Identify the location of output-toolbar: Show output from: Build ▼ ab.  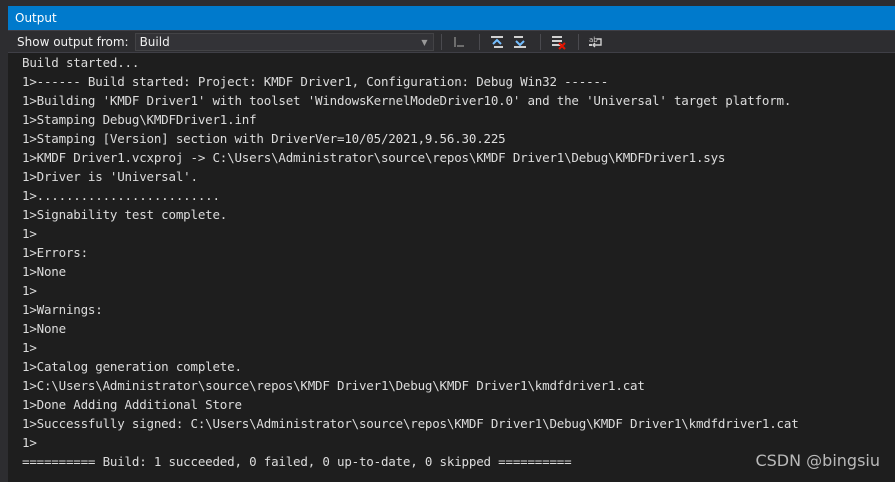
(451, 41).